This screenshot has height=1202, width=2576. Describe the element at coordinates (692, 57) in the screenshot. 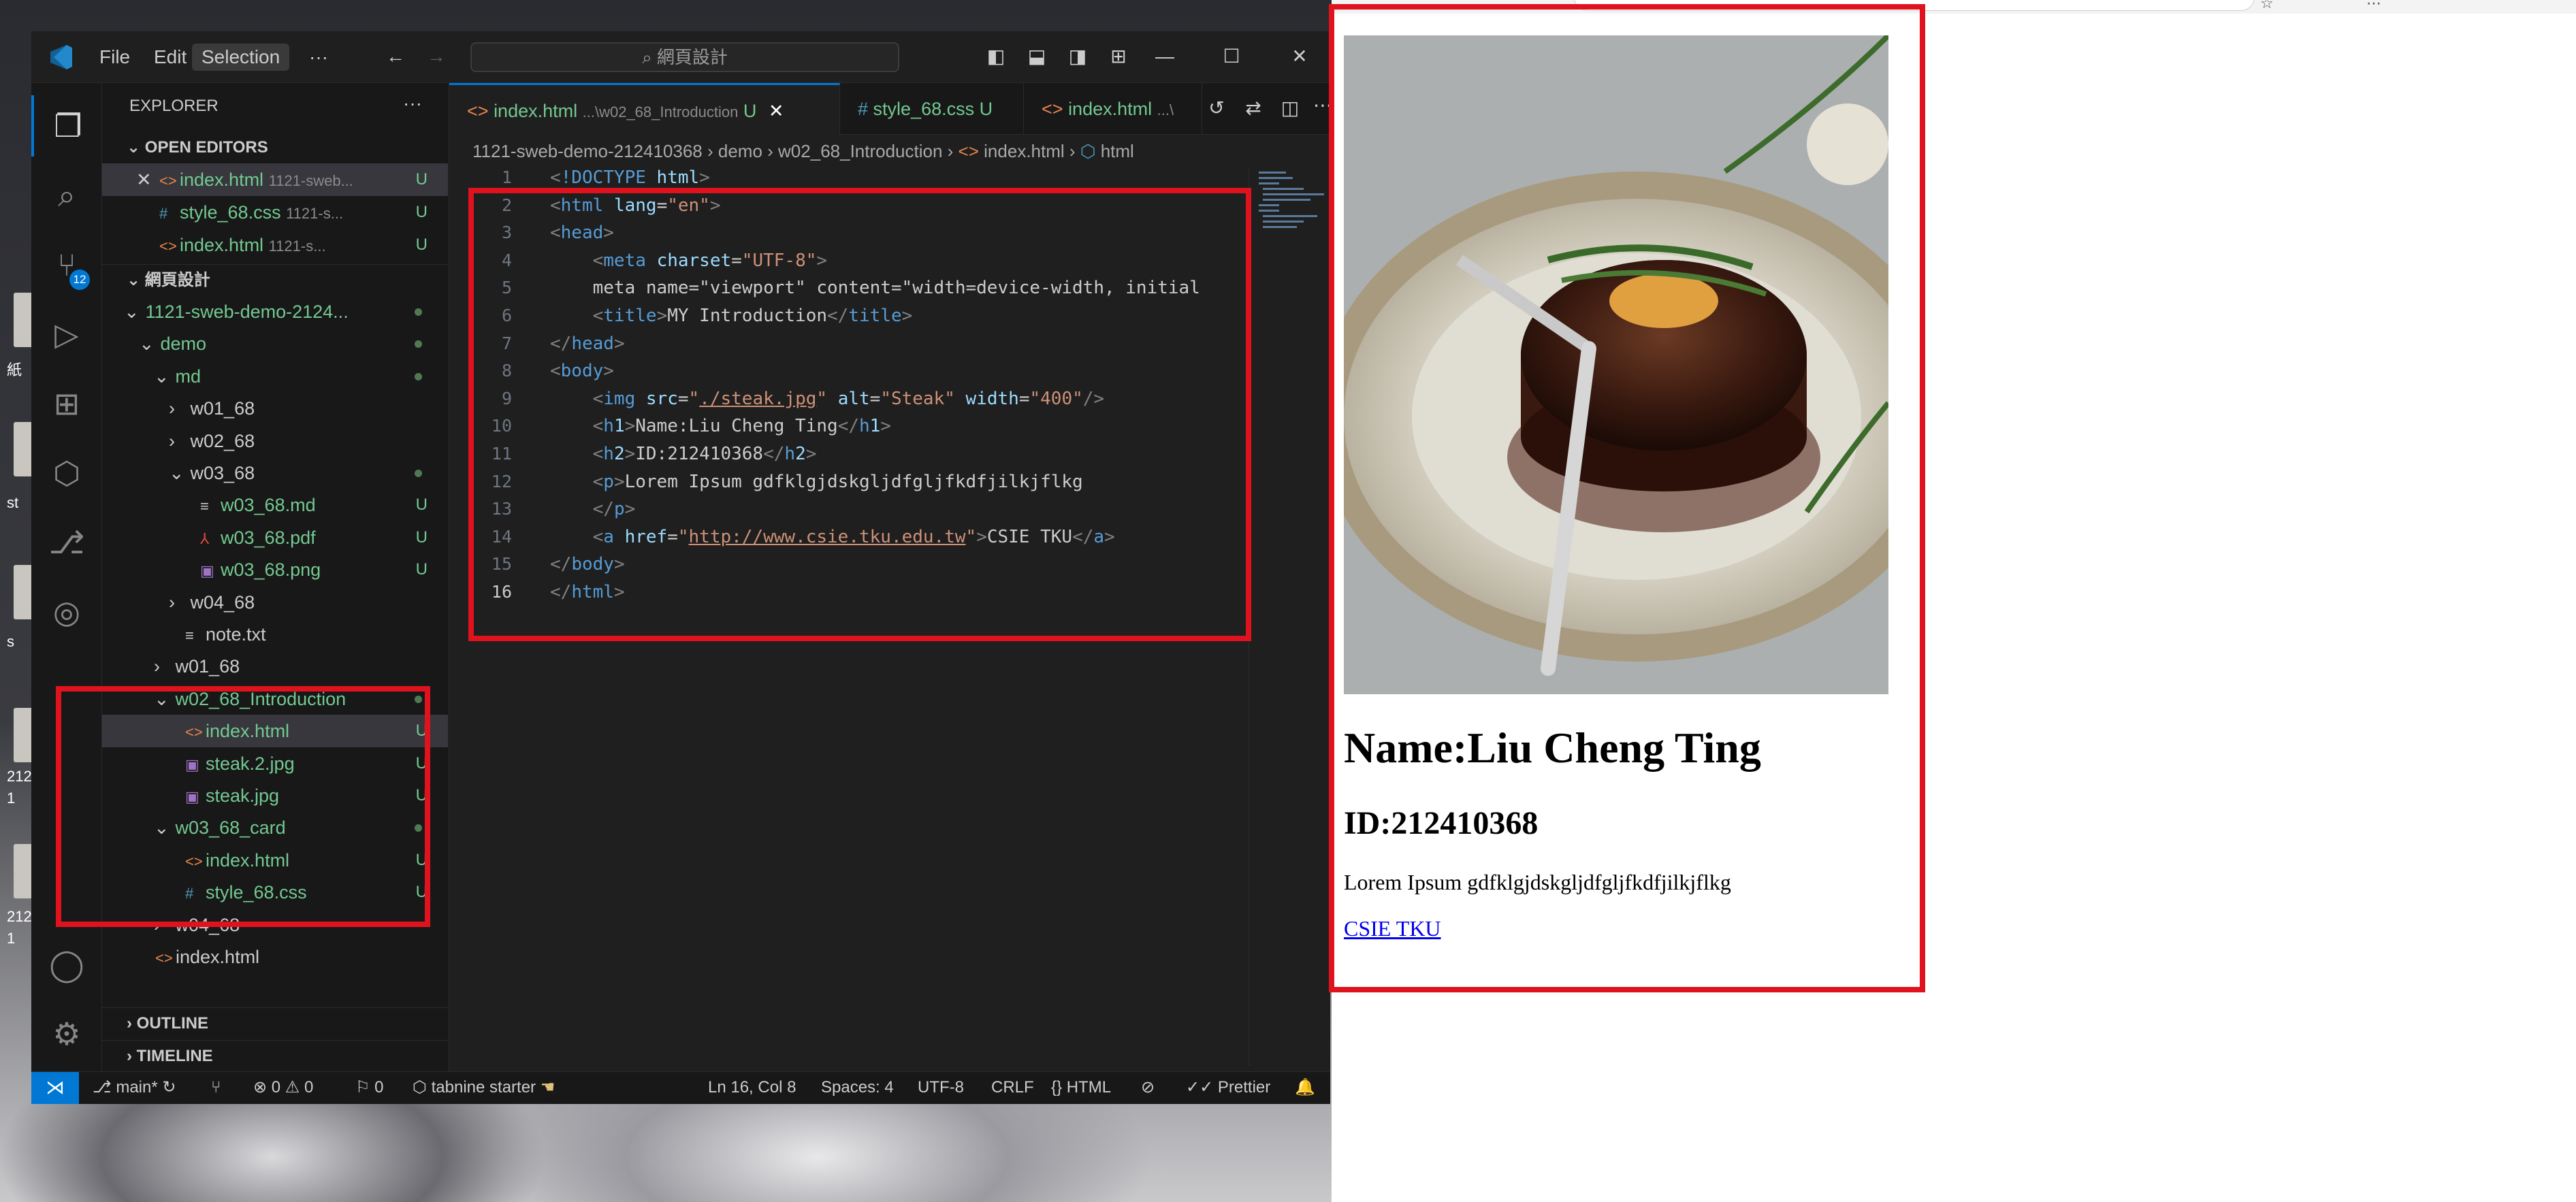

I see `search-label: 網頁設計` at that location.